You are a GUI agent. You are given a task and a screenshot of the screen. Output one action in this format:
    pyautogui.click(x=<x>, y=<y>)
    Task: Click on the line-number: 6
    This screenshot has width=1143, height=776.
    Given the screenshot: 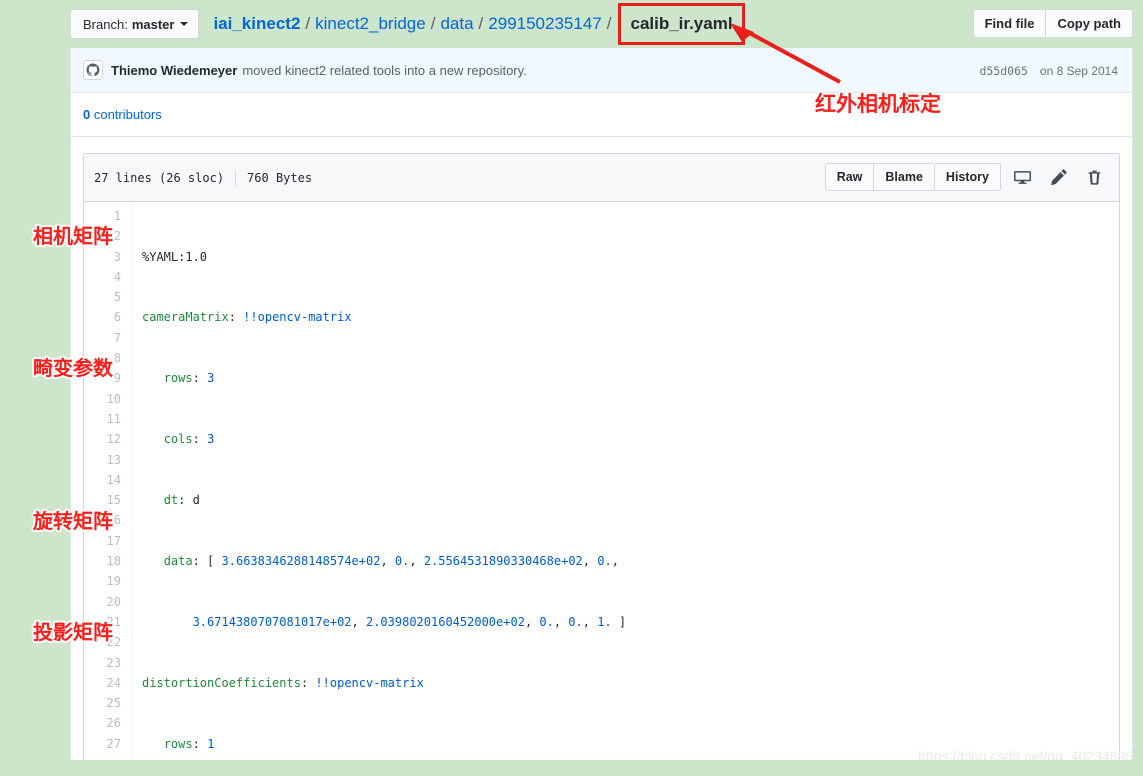 What is the action you would take?
    pyautogui.click(x=107, y=317)
    